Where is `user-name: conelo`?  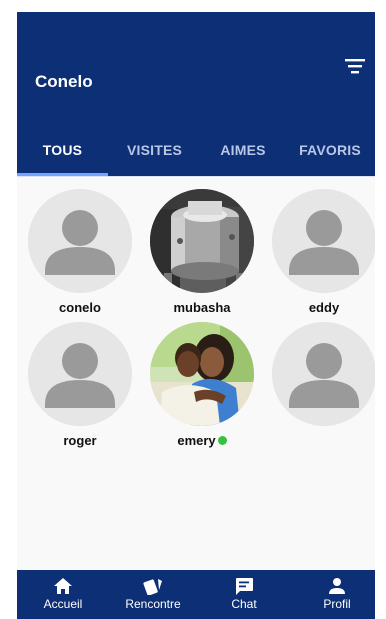 user-name: conelo is located at coordinates (80, 307).